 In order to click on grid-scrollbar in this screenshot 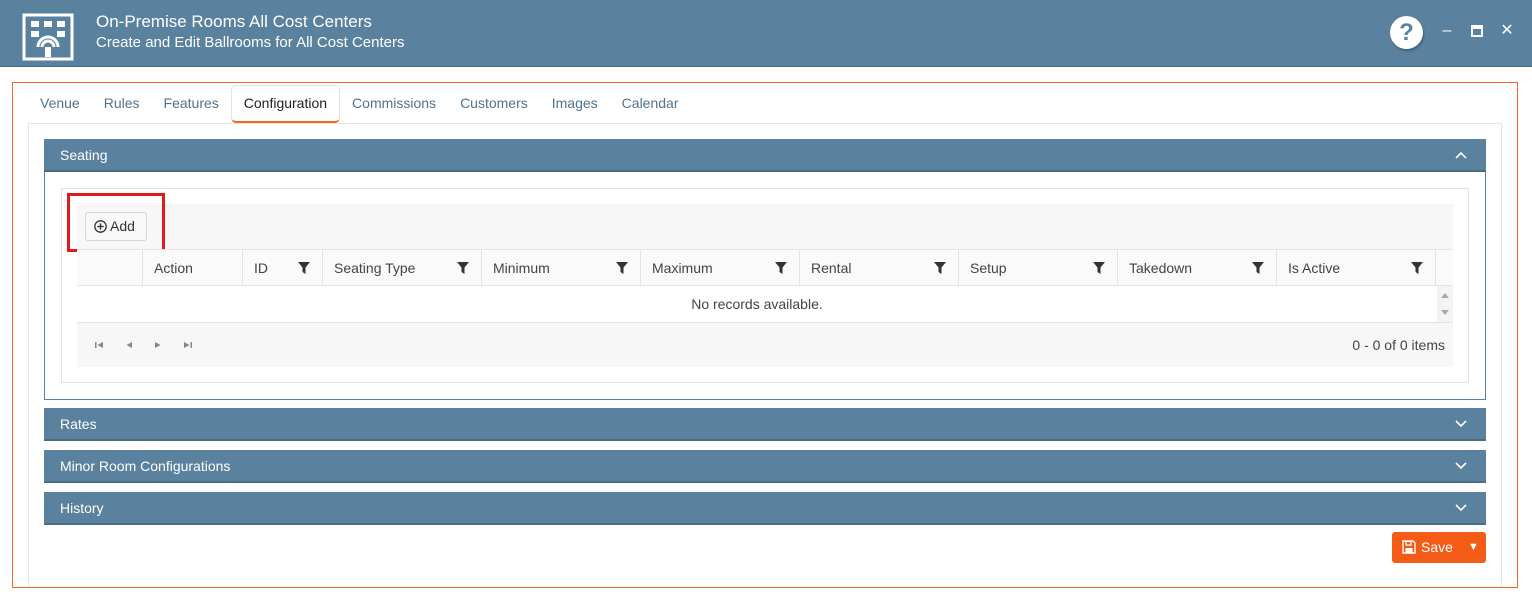, I will do `click(1445, 304)`.